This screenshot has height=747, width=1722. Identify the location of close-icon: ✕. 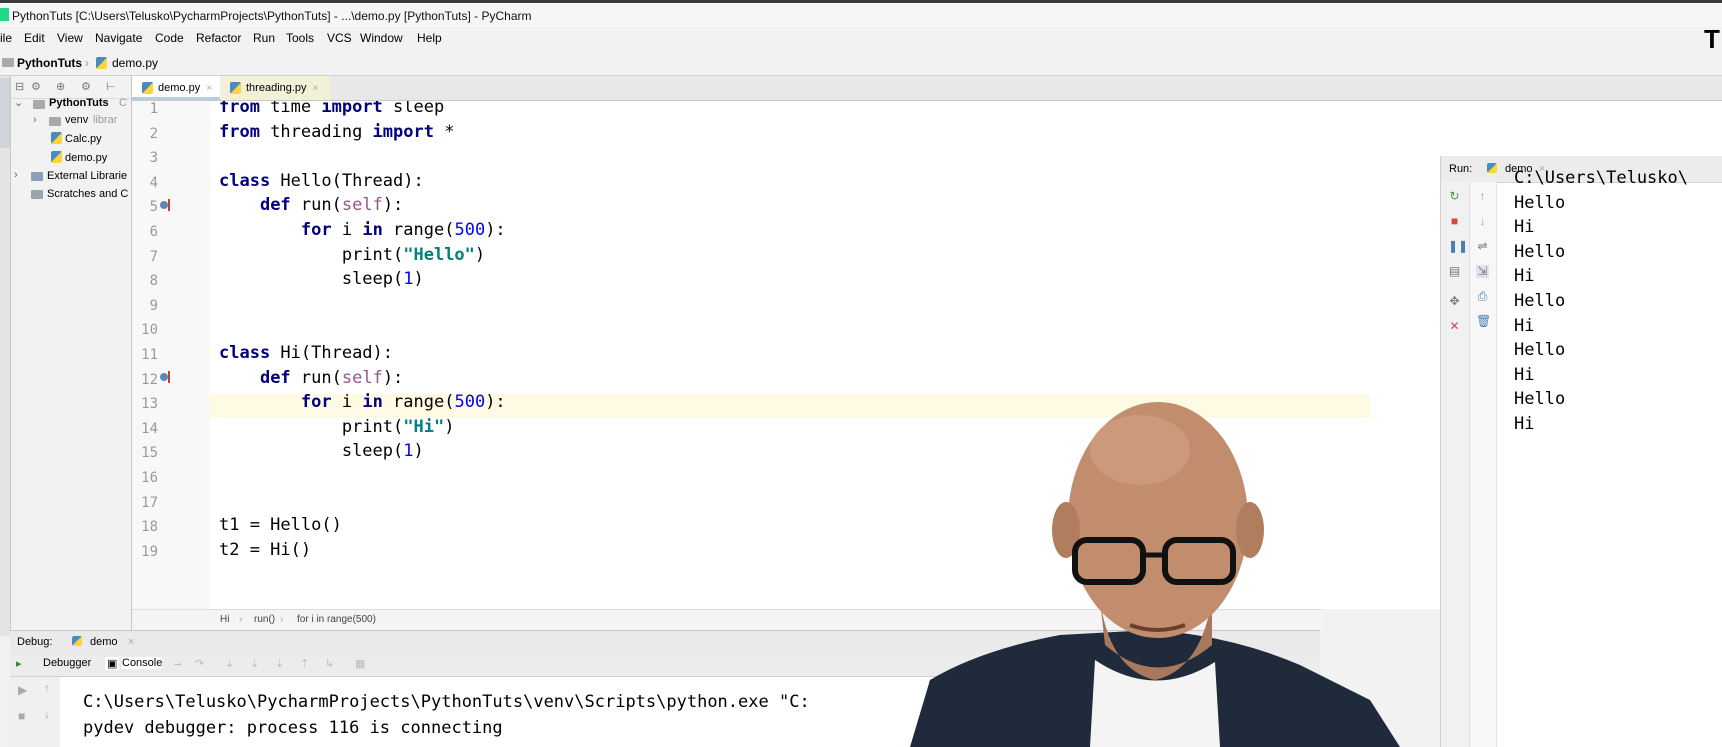
(1454, 326).